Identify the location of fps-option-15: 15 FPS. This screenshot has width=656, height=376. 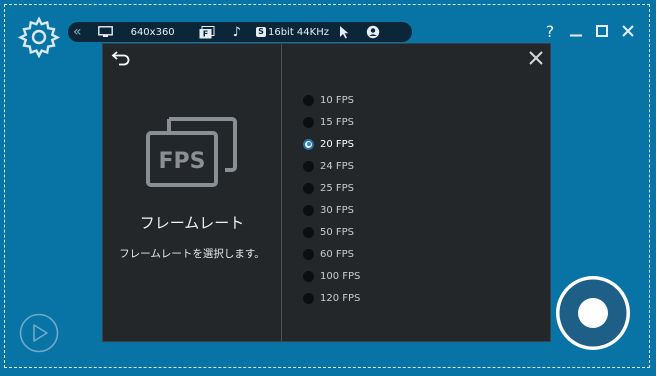
(331, 122).